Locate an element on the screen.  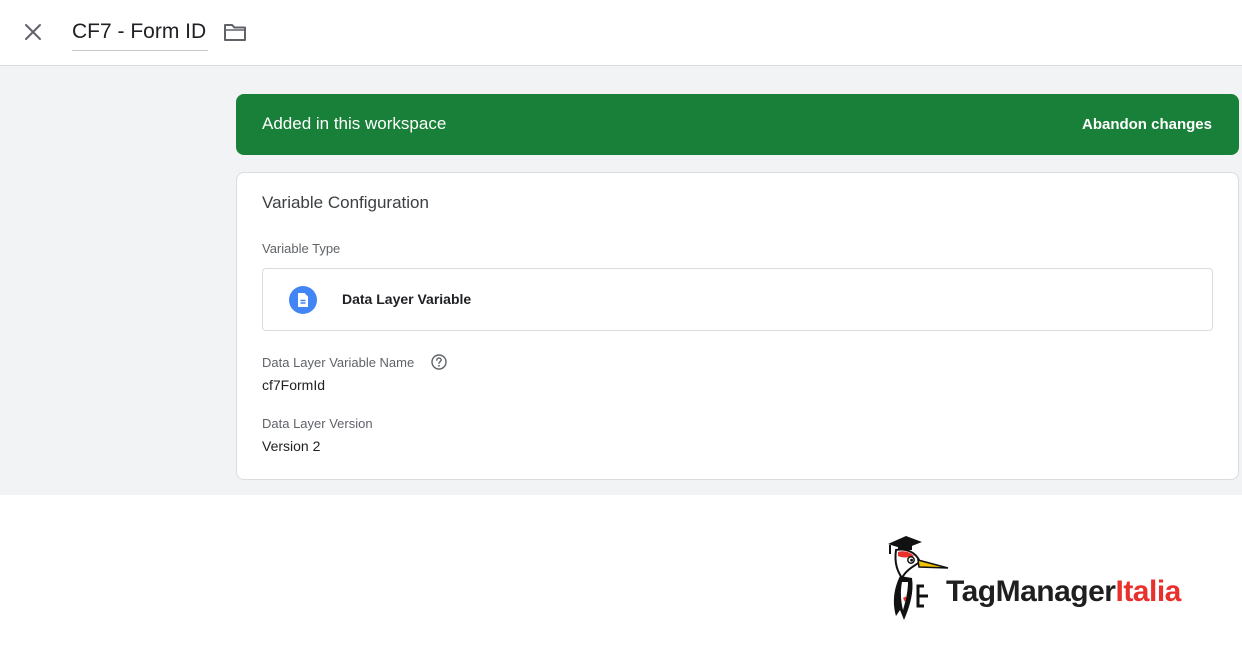
data-layer-version-value: Version 2 is located at coordinates (291, 446).